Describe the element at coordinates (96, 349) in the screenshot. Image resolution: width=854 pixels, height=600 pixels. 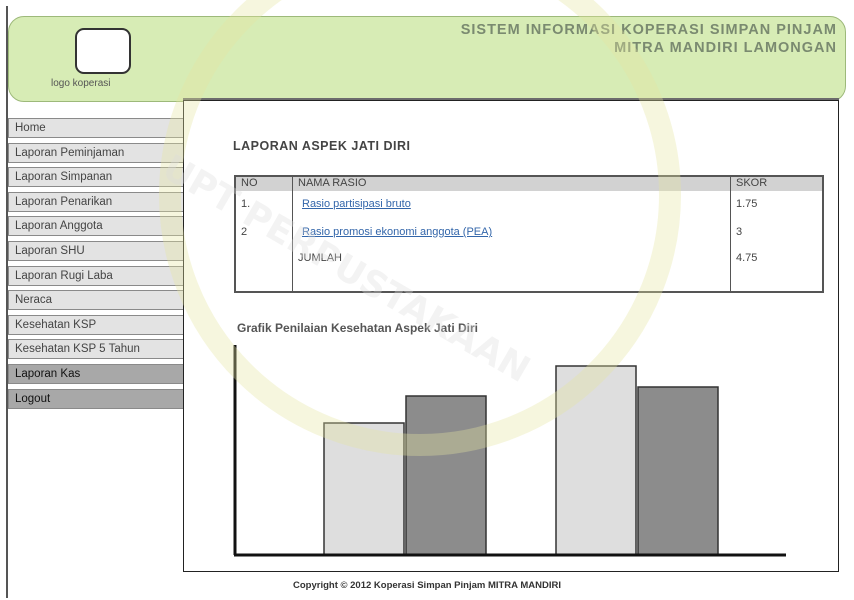
I see `sidebar-item-kesehatan-ksp-5-tahun: Kesehatan KSP 5 Tahun` at that location.